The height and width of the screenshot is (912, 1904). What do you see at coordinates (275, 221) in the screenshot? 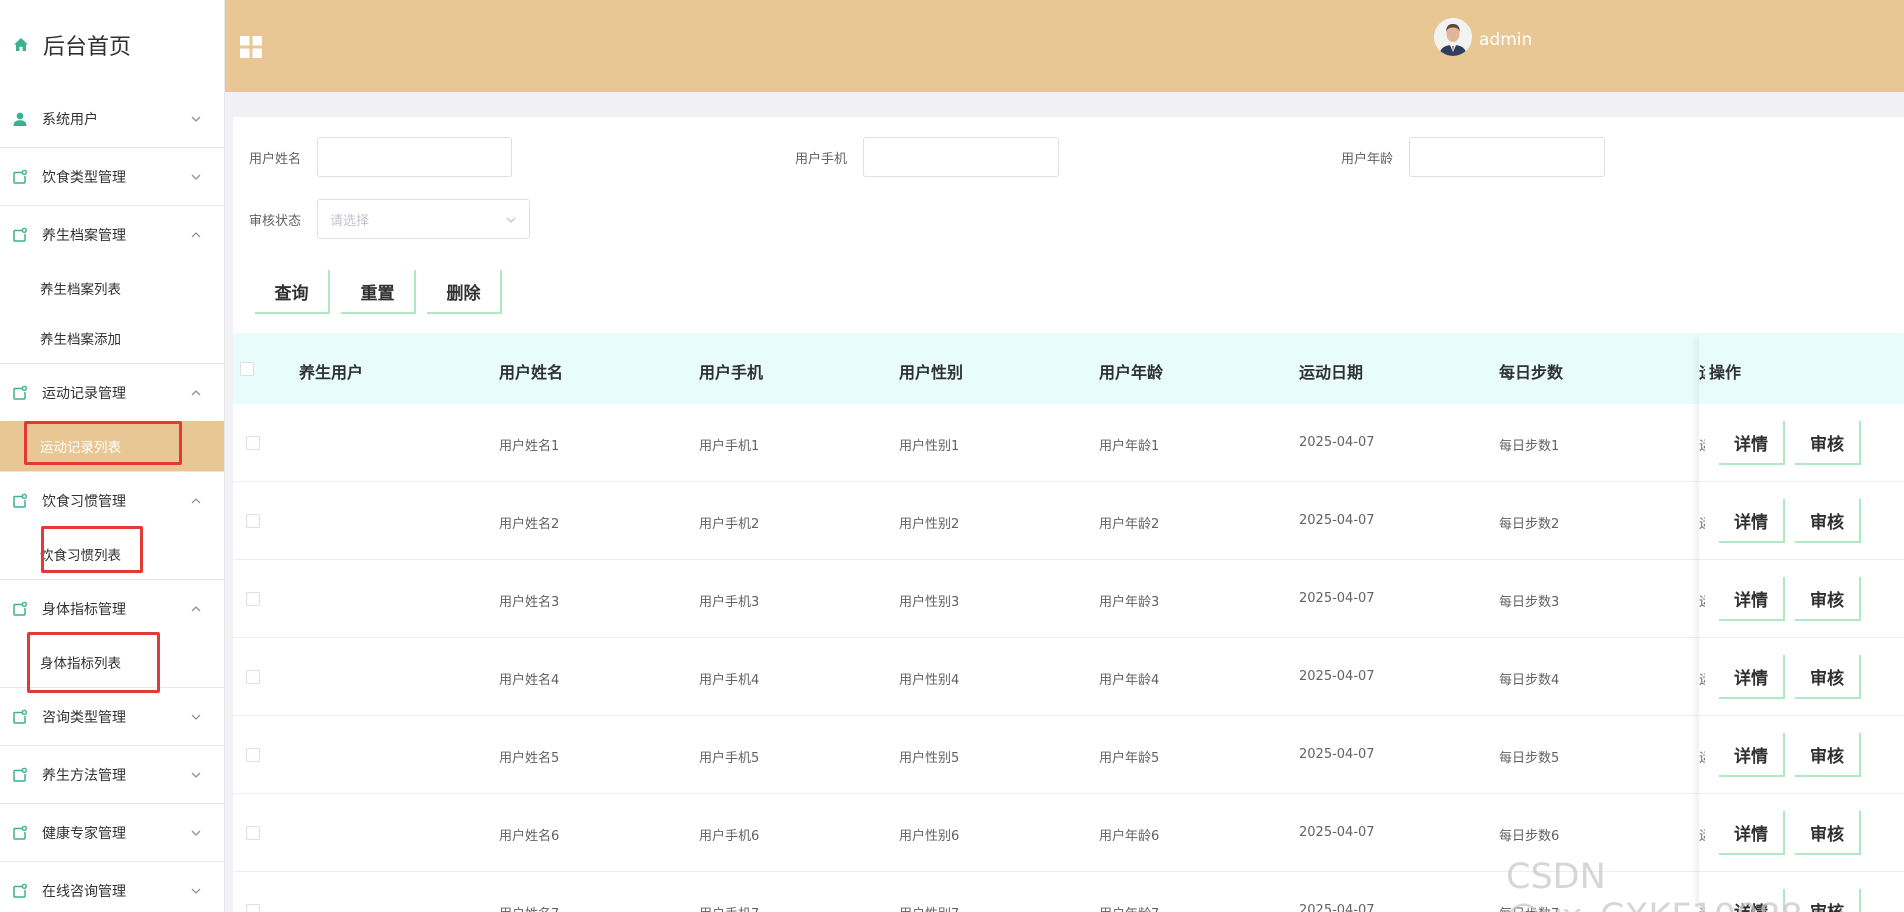
I see `filter-status-label: 审核状态` at bounding box center [275, 221].